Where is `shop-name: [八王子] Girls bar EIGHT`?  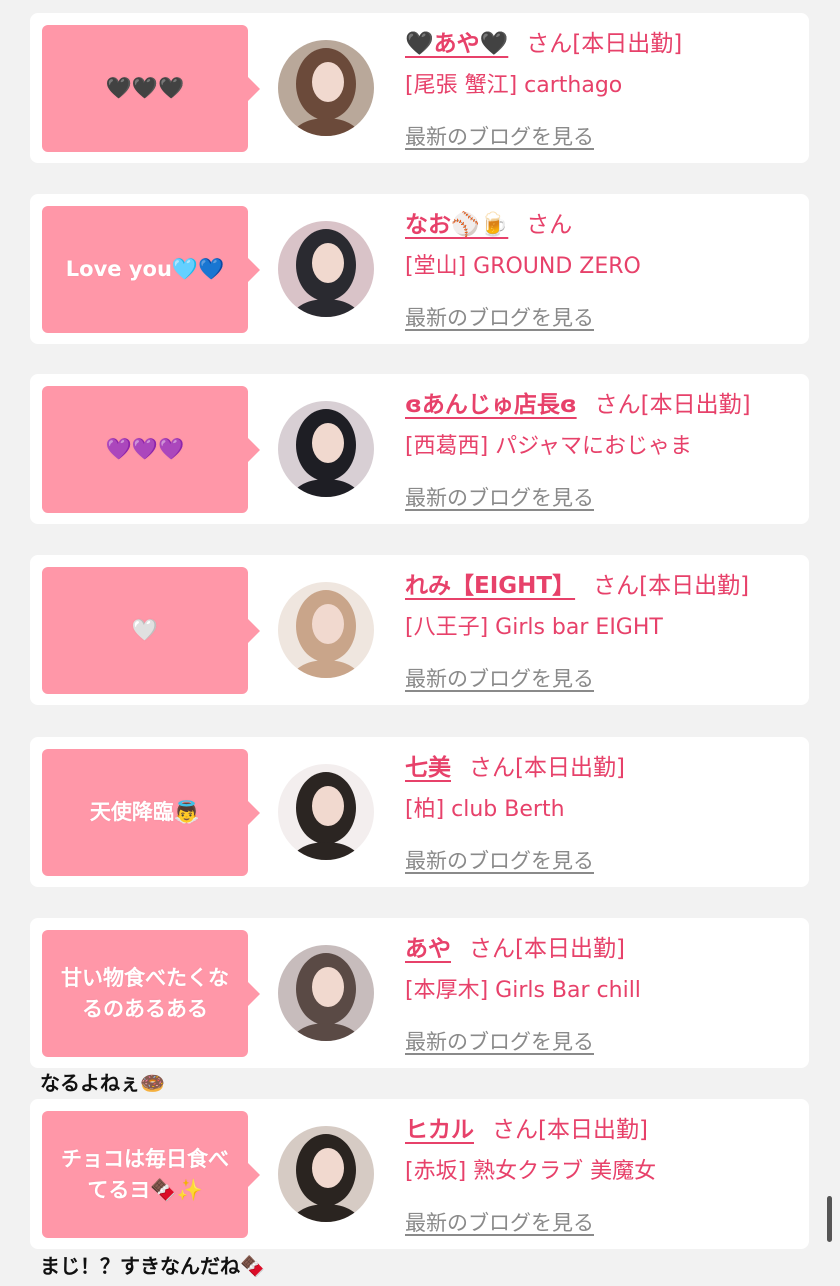
shop-name: [八王子] Girls bar EIGHT is located at coordinates (602, 625).